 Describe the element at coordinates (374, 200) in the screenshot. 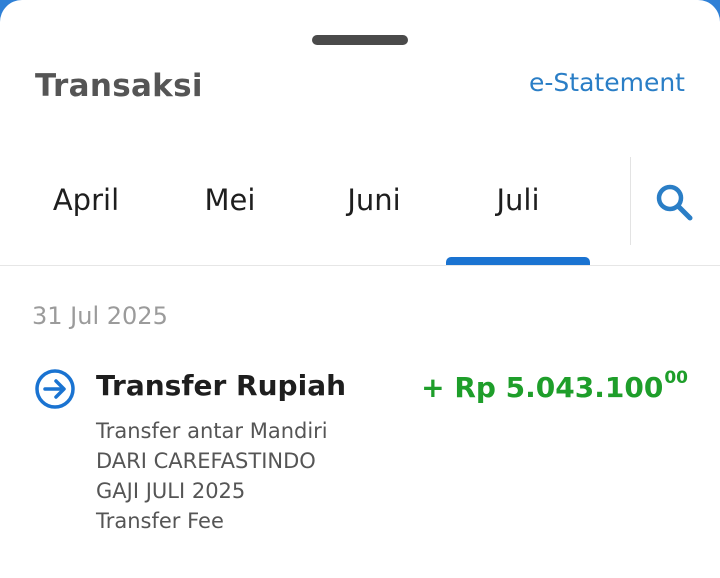

I see `tab-juni: Juni` at that location.